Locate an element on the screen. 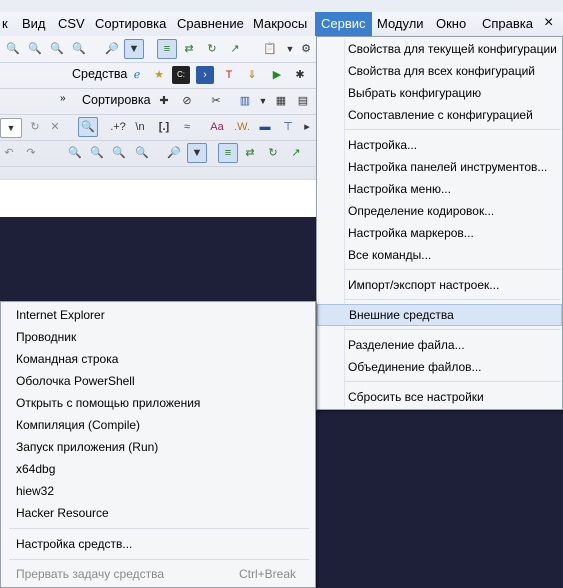 The width and height of the screenshot is (563, 588). sort-icon: ⊘ is located at coordinates (187, 101).